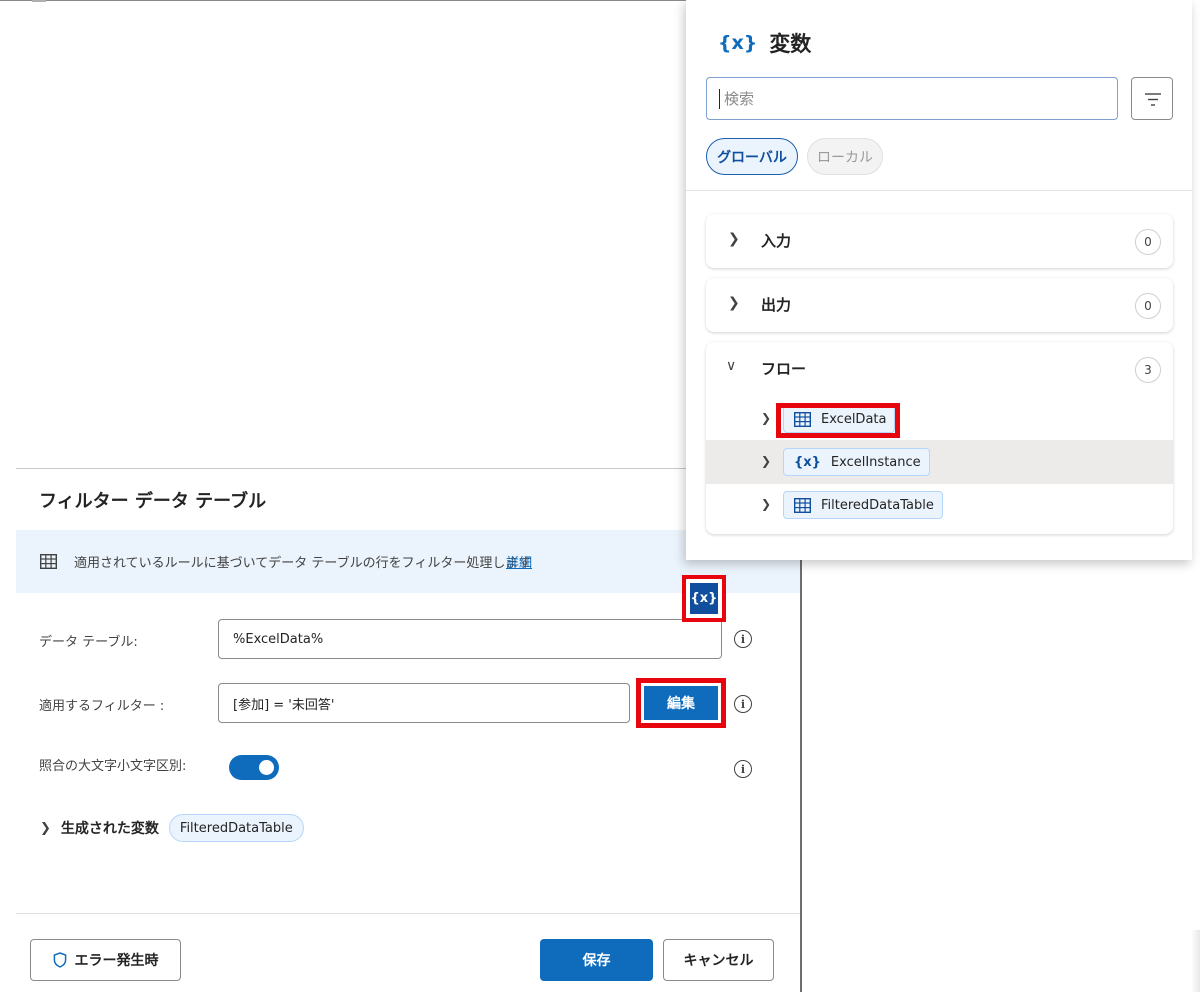  What do you see at coordinates (912, 98) in the screenshot?
I see `variable-search-input: 検索` at bounding box center [912, 98].